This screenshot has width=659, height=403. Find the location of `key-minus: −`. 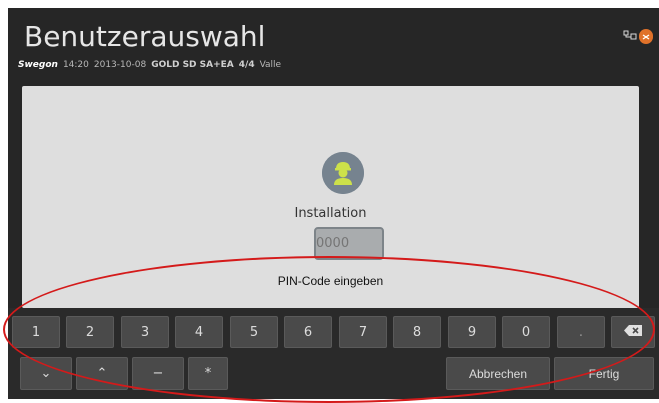

key-minus: − is located at coordinates (158, 373).